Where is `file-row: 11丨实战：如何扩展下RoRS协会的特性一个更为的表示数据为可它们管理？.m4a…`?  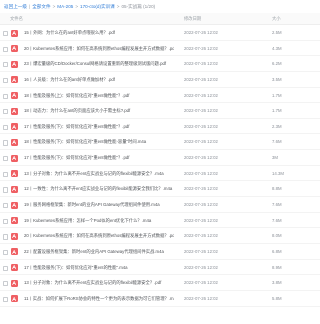
file-row: 11丨实战：如何扩展下RoRS协会的特性一个更为的表示数据为可它们管理？.m4a… is located at coordinates (160, 299).